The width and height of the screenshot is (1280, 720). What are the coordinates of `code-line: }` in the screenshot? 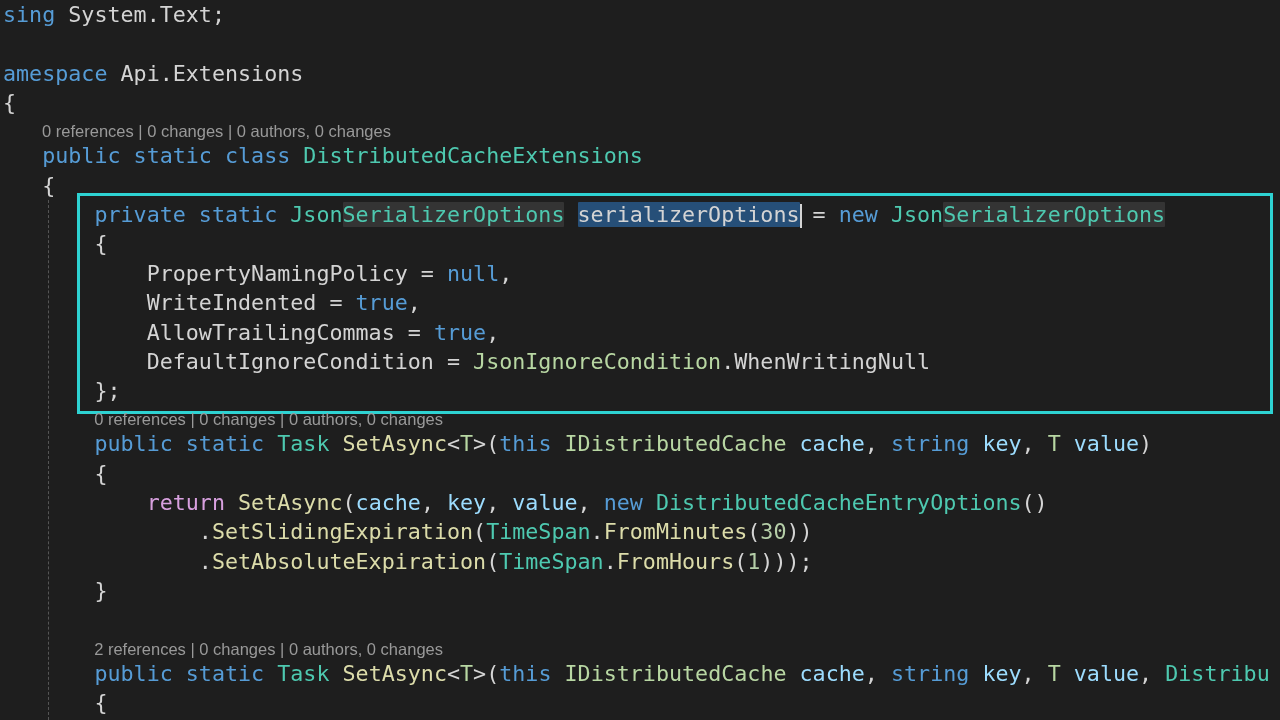 It's located at (100, 591).